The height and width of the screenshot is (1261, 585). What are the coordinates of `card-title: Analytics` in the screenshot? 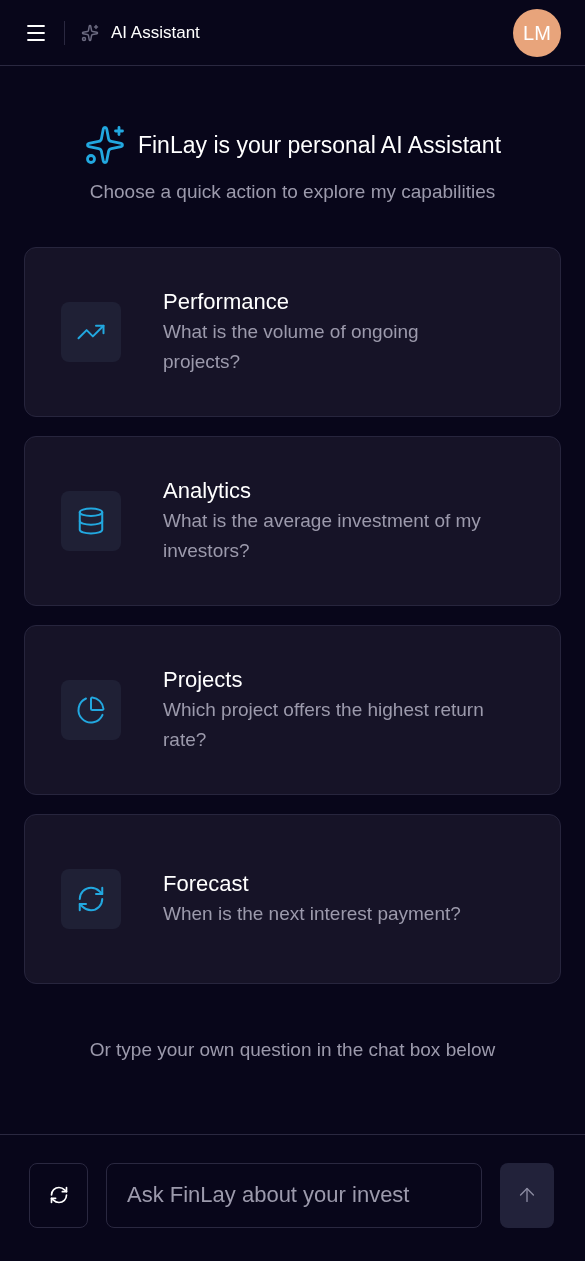 It's located at (208, 490).